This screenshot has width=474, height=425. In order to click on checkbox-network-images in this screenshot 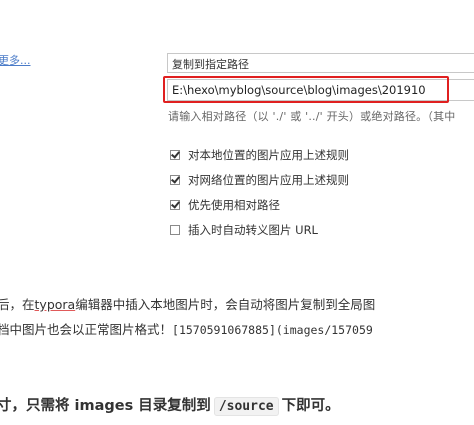, I will do `click(175, 180)`.